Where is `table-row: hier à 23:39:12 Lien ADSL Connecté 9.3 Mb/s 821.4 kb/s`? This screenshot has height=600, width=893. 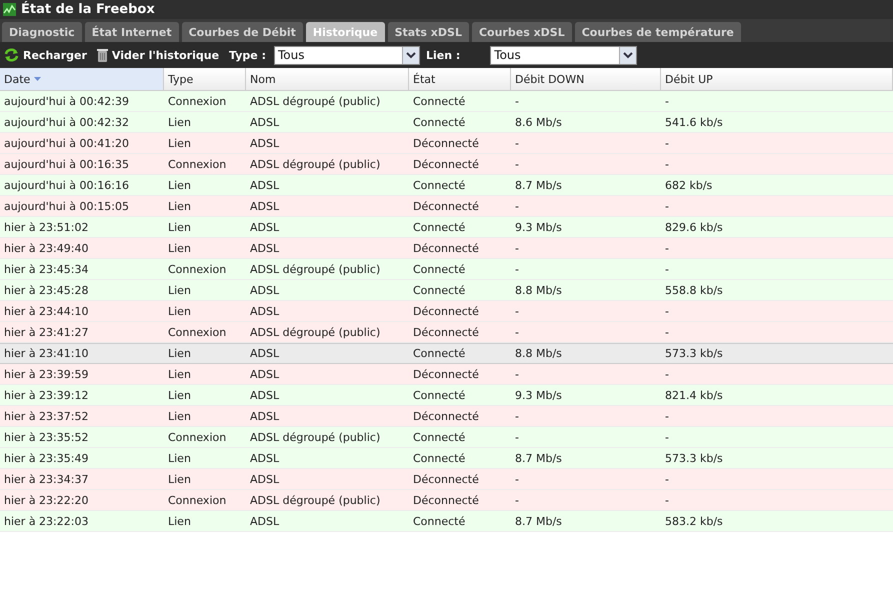 table-row: hier à 23:39:12 Lien ADSL Connecté 9.3 Mb/s 821.4 kb/s is located at coordinates (446, 395).